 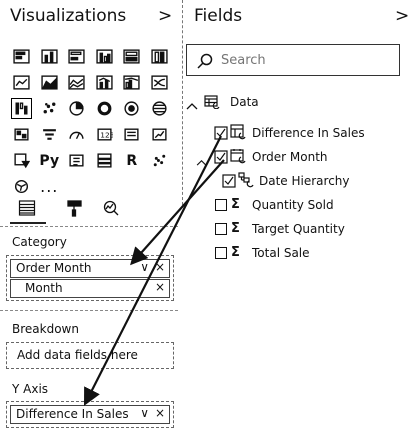 What do you see at coordinates (132, 108) in the screenshot?
I see `treemap-icon` at bounding box center [132, 108].